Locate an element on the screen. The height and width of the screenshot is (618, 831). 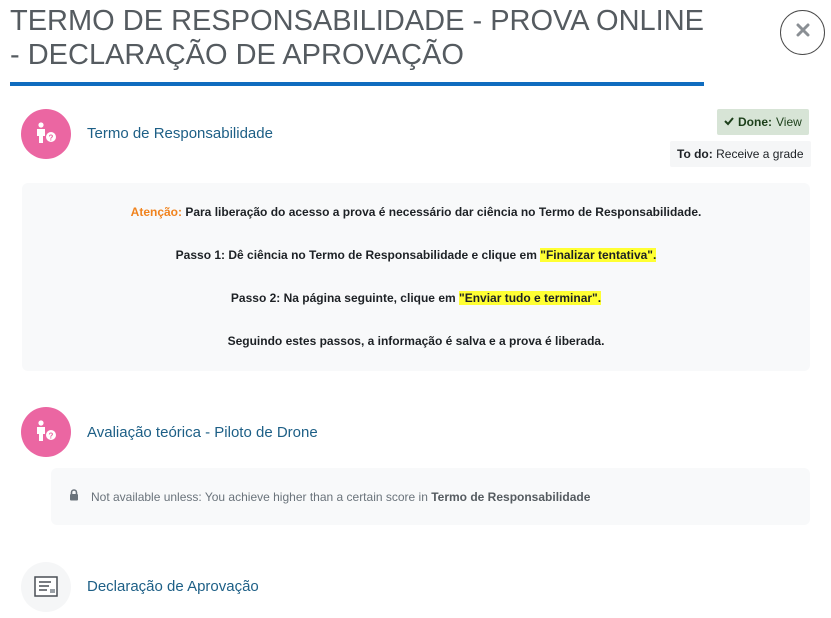
activity-link-avaliacao: Avaliação teórica - Piloto de Drone is located at coordinates (202, 432).